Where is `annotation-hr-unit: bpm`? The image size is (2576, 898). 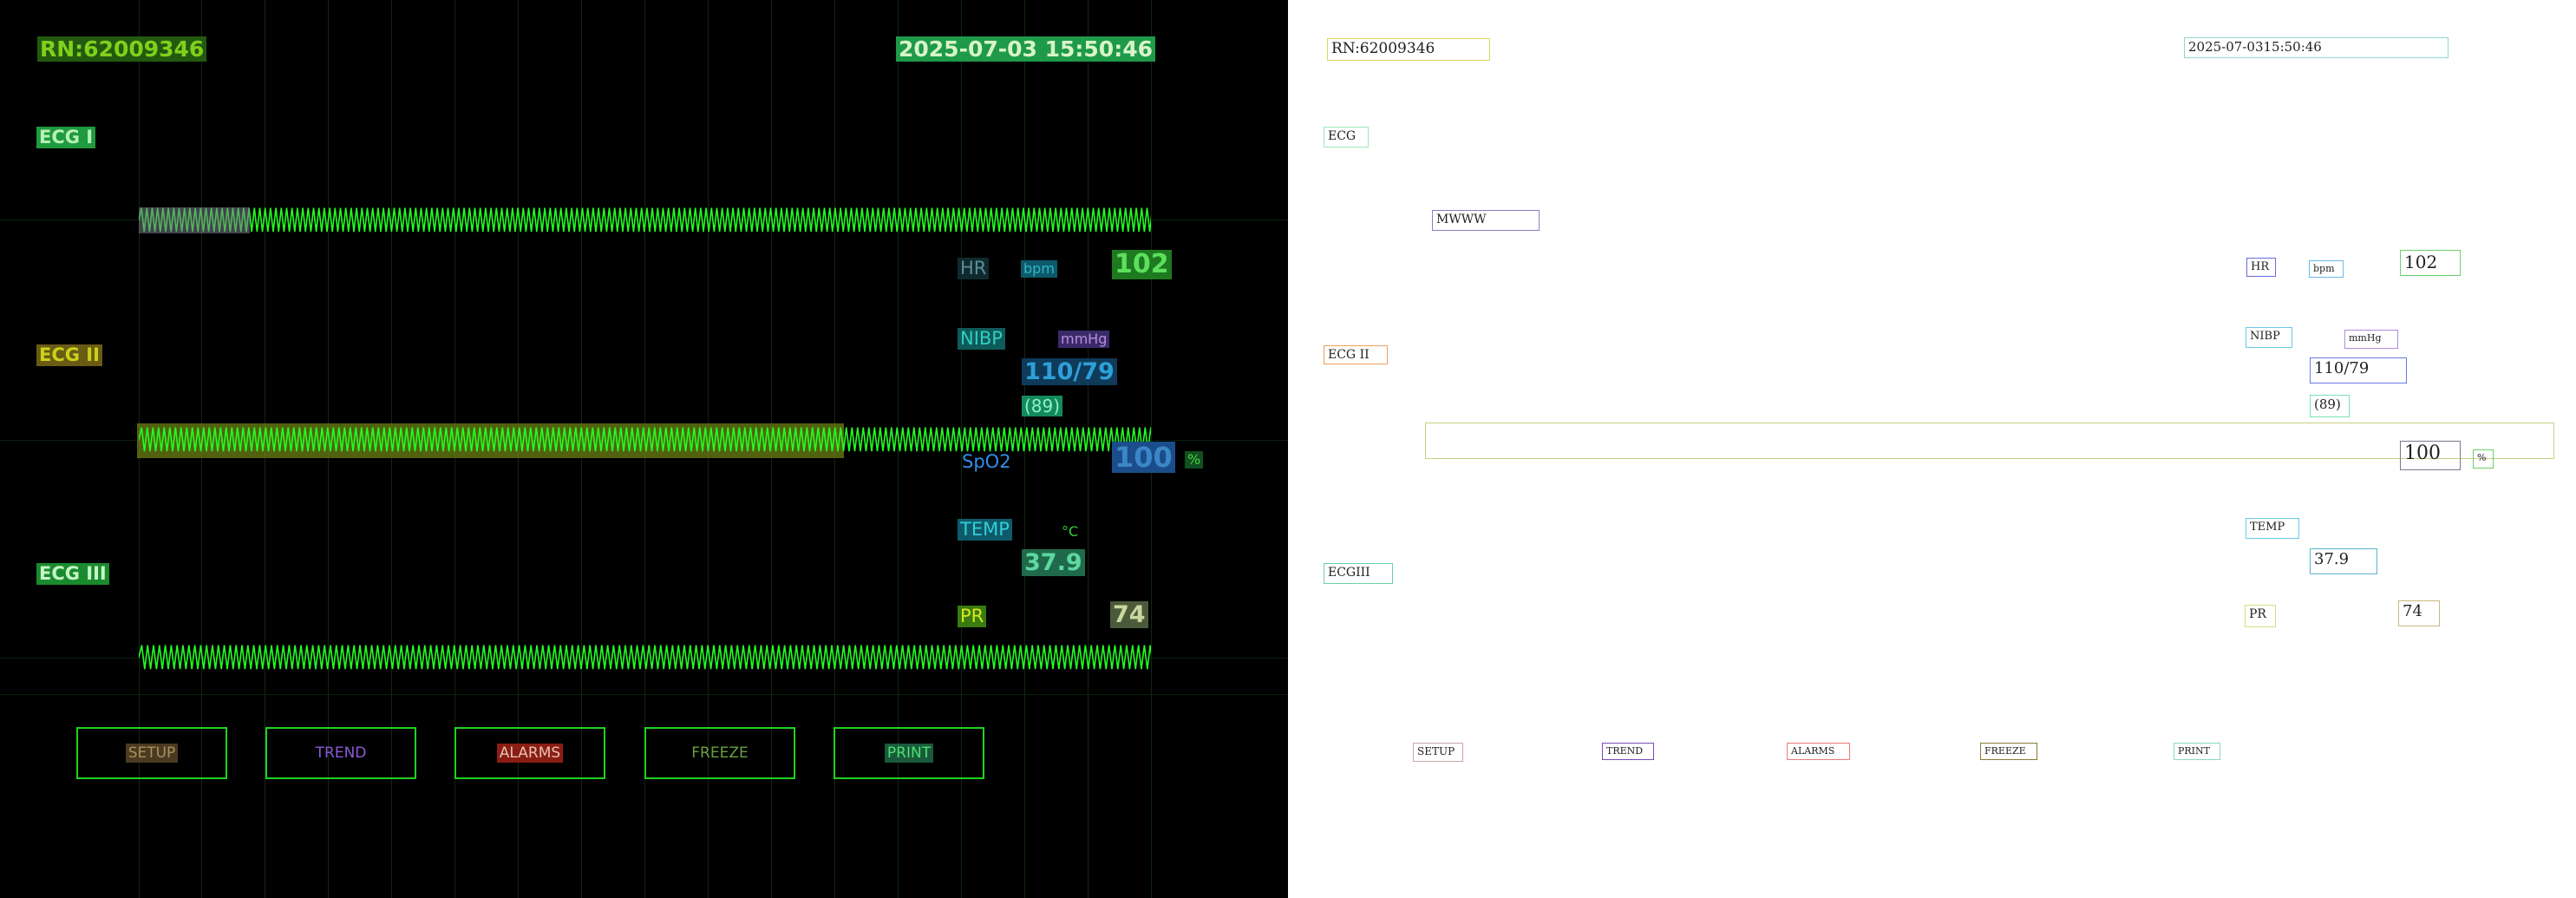
annotation-hr-unit: bpm is located at coordinates (2326, 269).